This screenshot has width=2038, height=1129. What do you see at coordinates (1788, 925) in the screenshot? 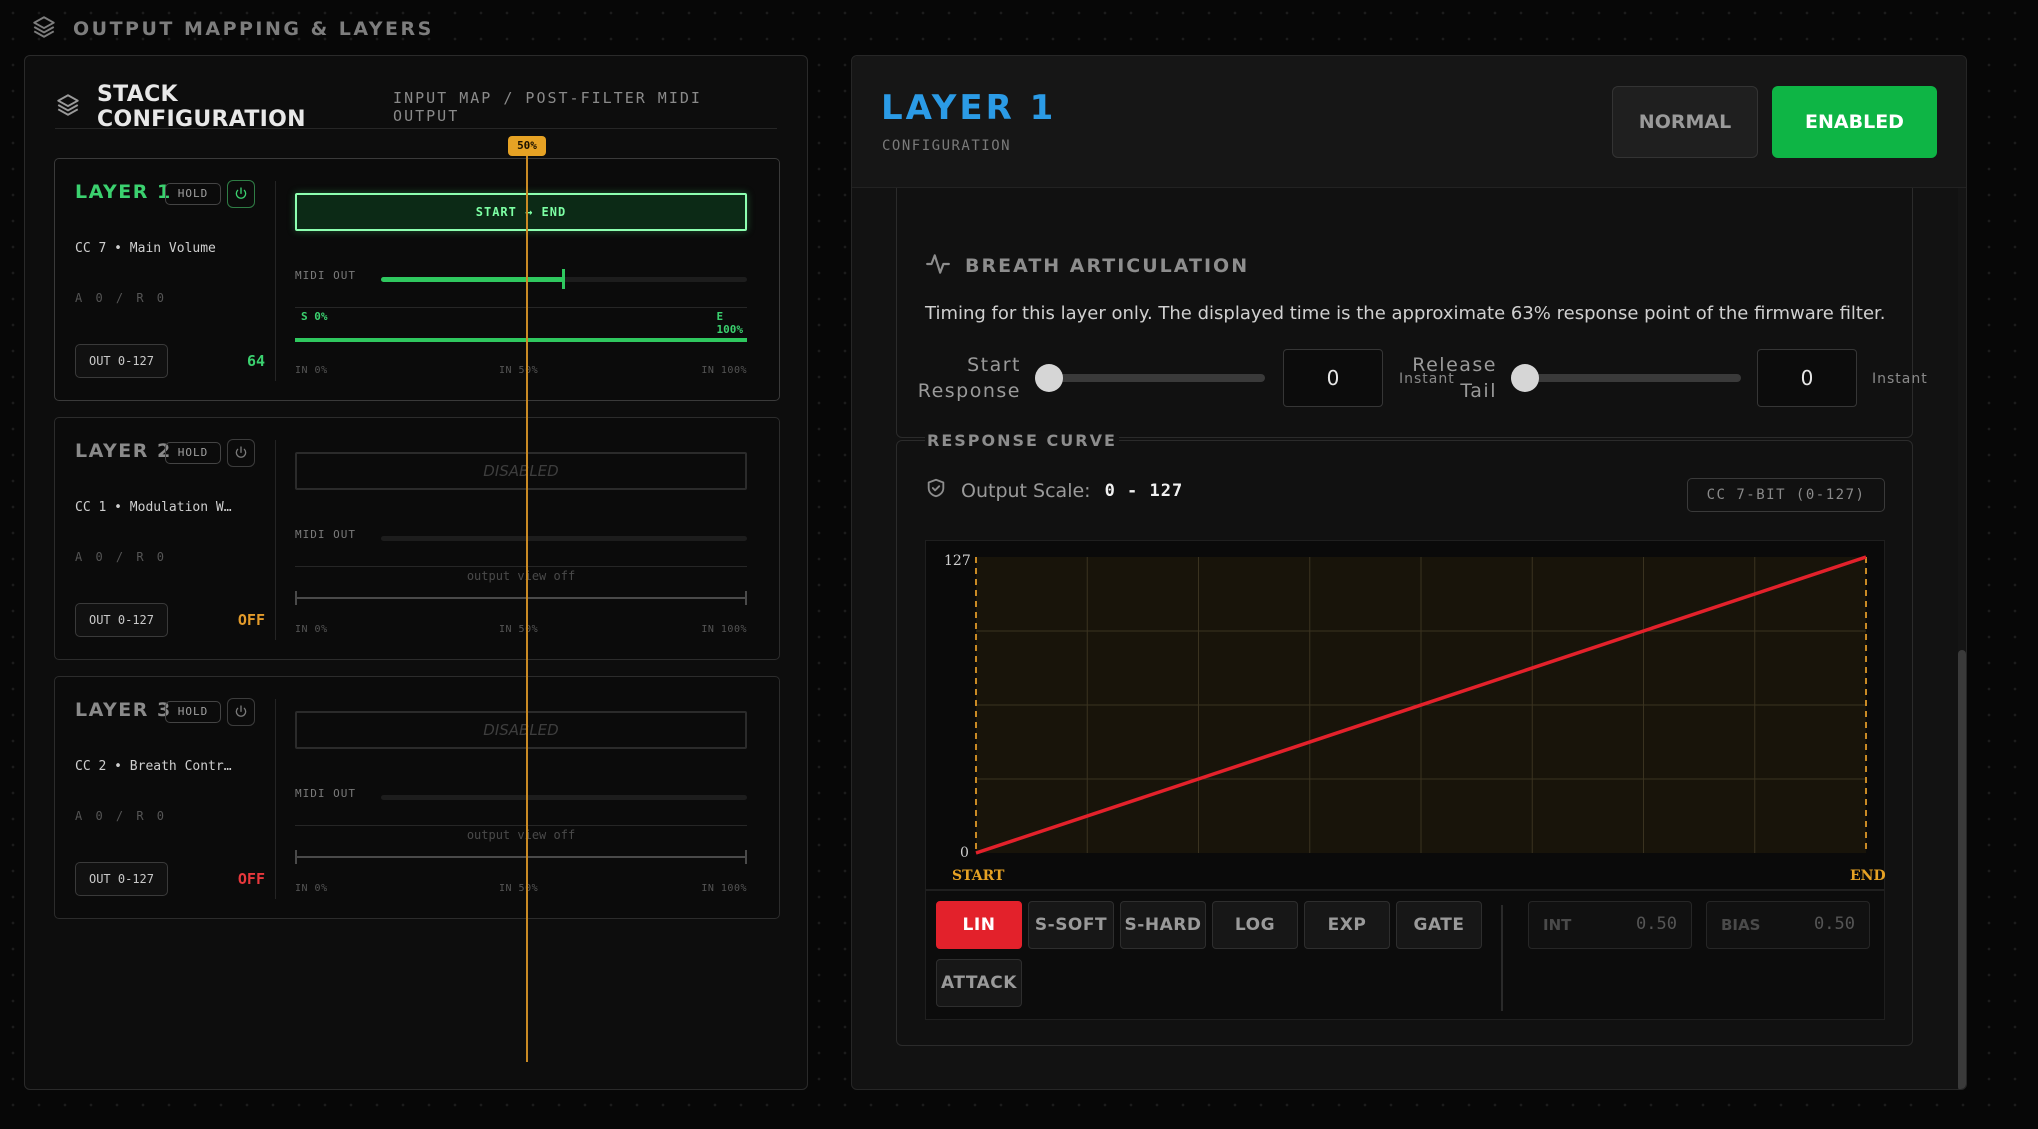
I see `bias-param: BIAS 0.50` at bounding box center [1788, 925].